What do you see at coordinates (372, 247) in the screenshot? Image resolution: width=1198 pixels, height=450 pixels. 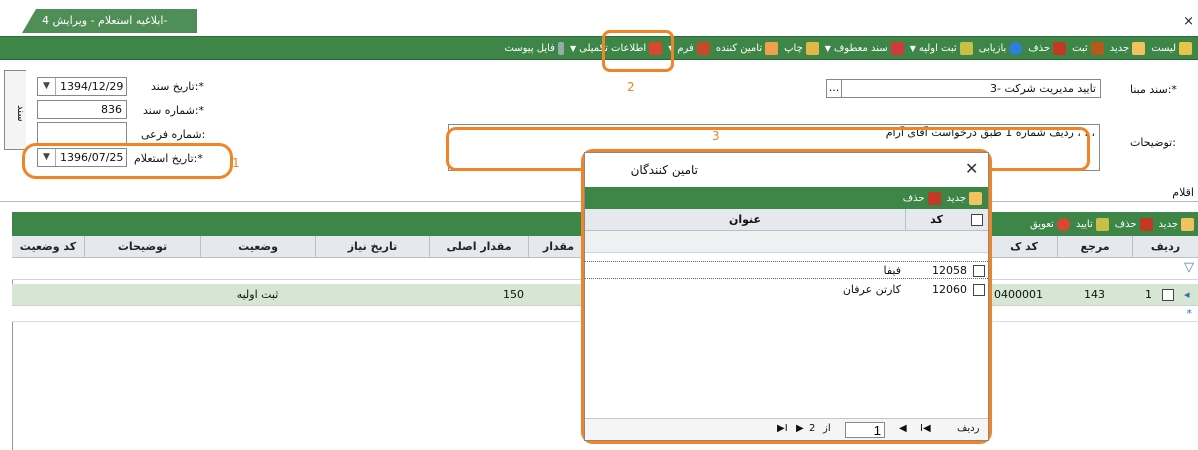 I see `col-header-need-date: تاریخ نیاز` at bounding box center [372, 247].